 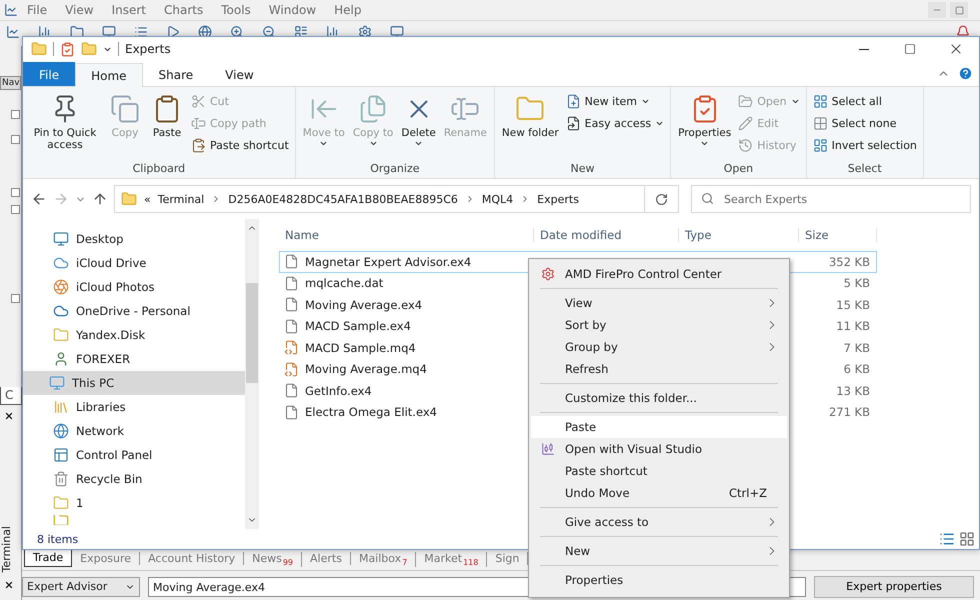 I want to click on ribbon-command: Easy access, so click(x=615, y=123).